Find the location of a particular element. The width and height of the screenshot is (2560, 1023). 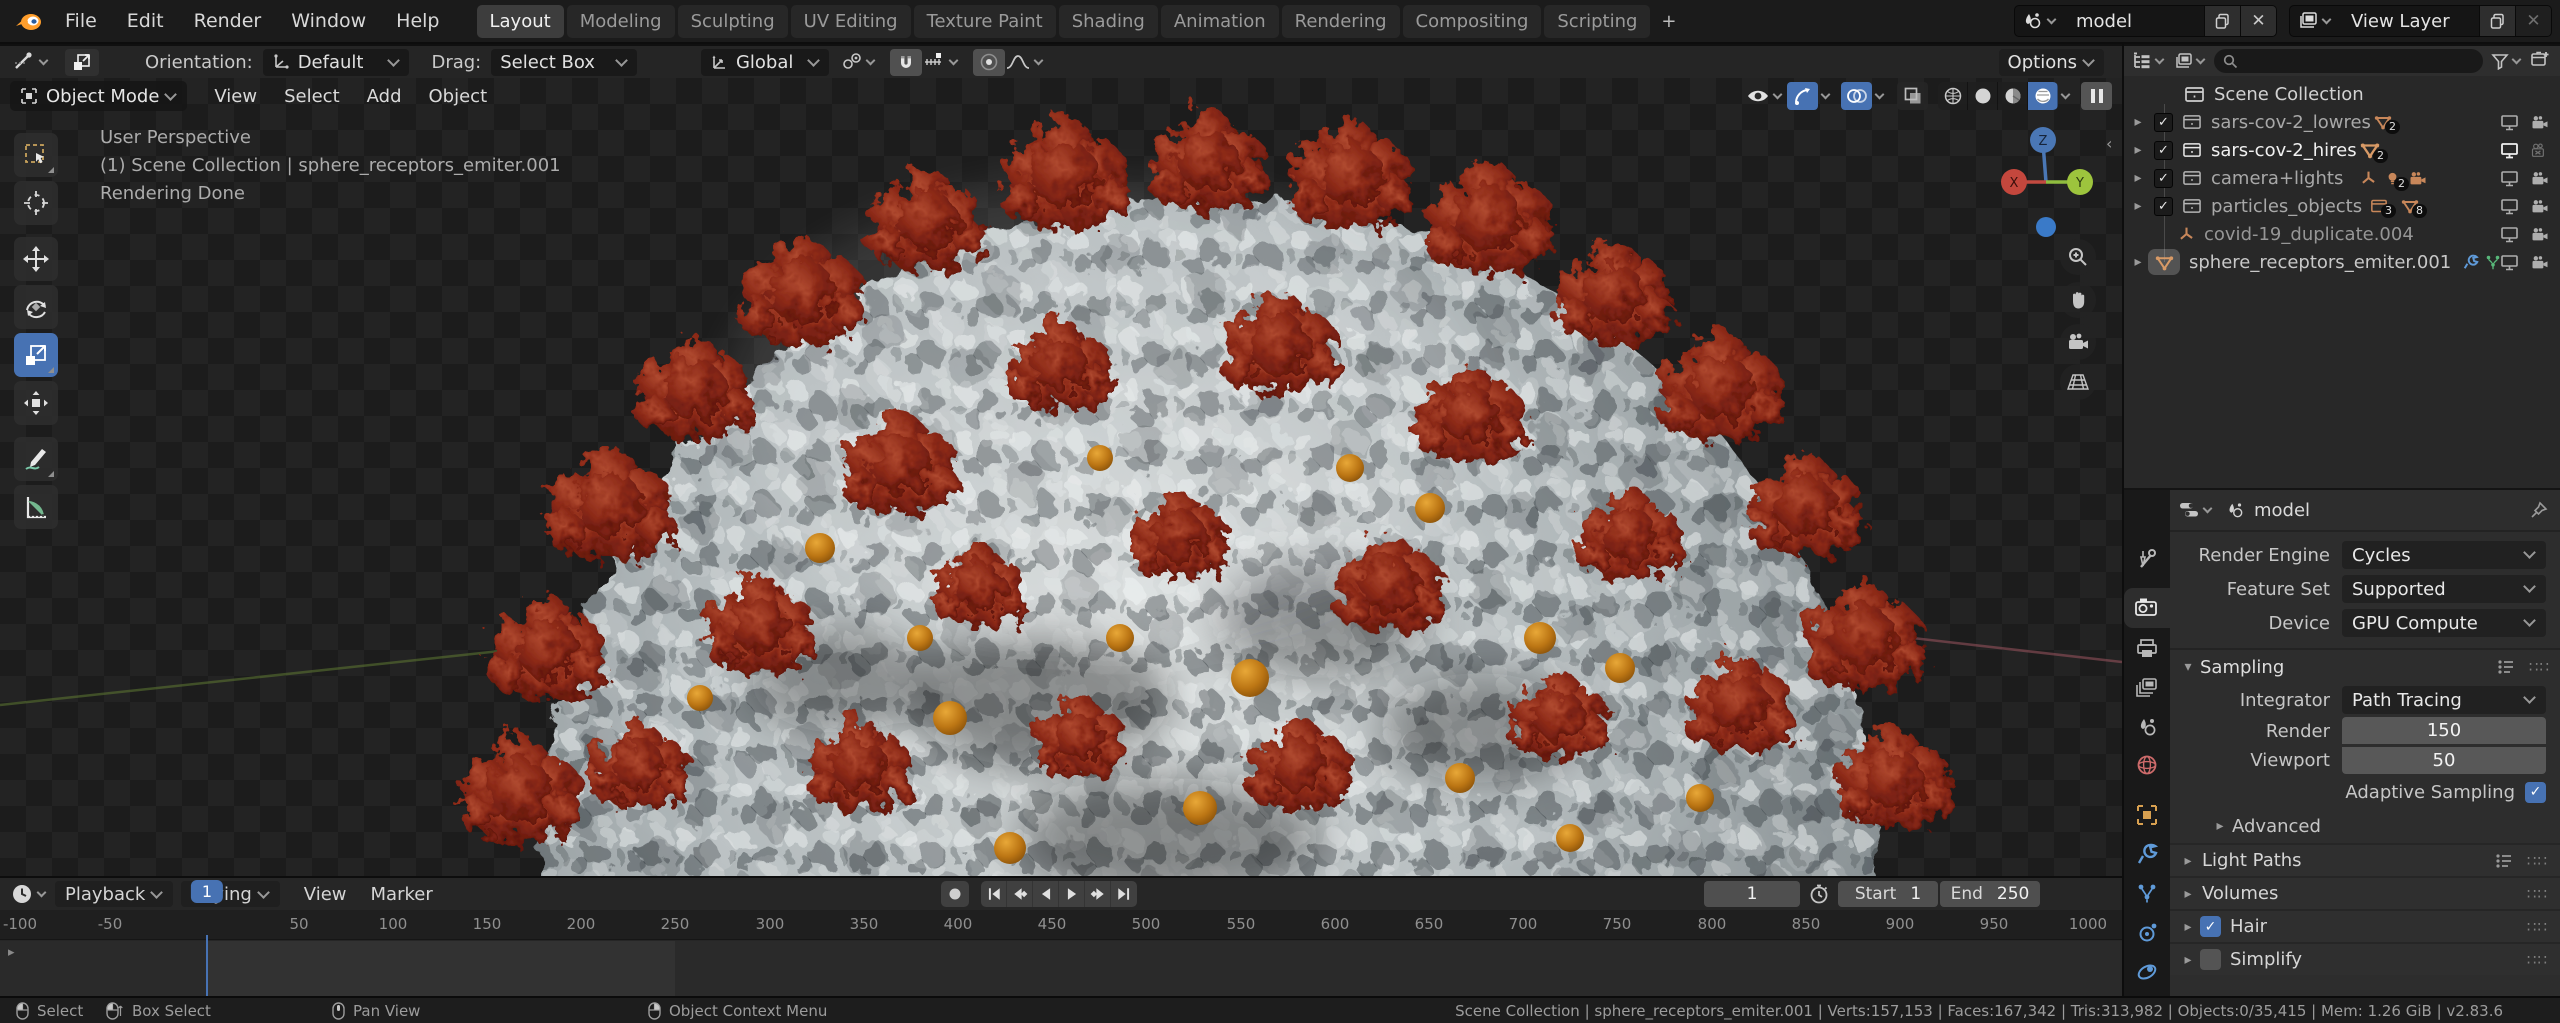

frame-end-field: End 250 is located at coordinates (1990, 894).